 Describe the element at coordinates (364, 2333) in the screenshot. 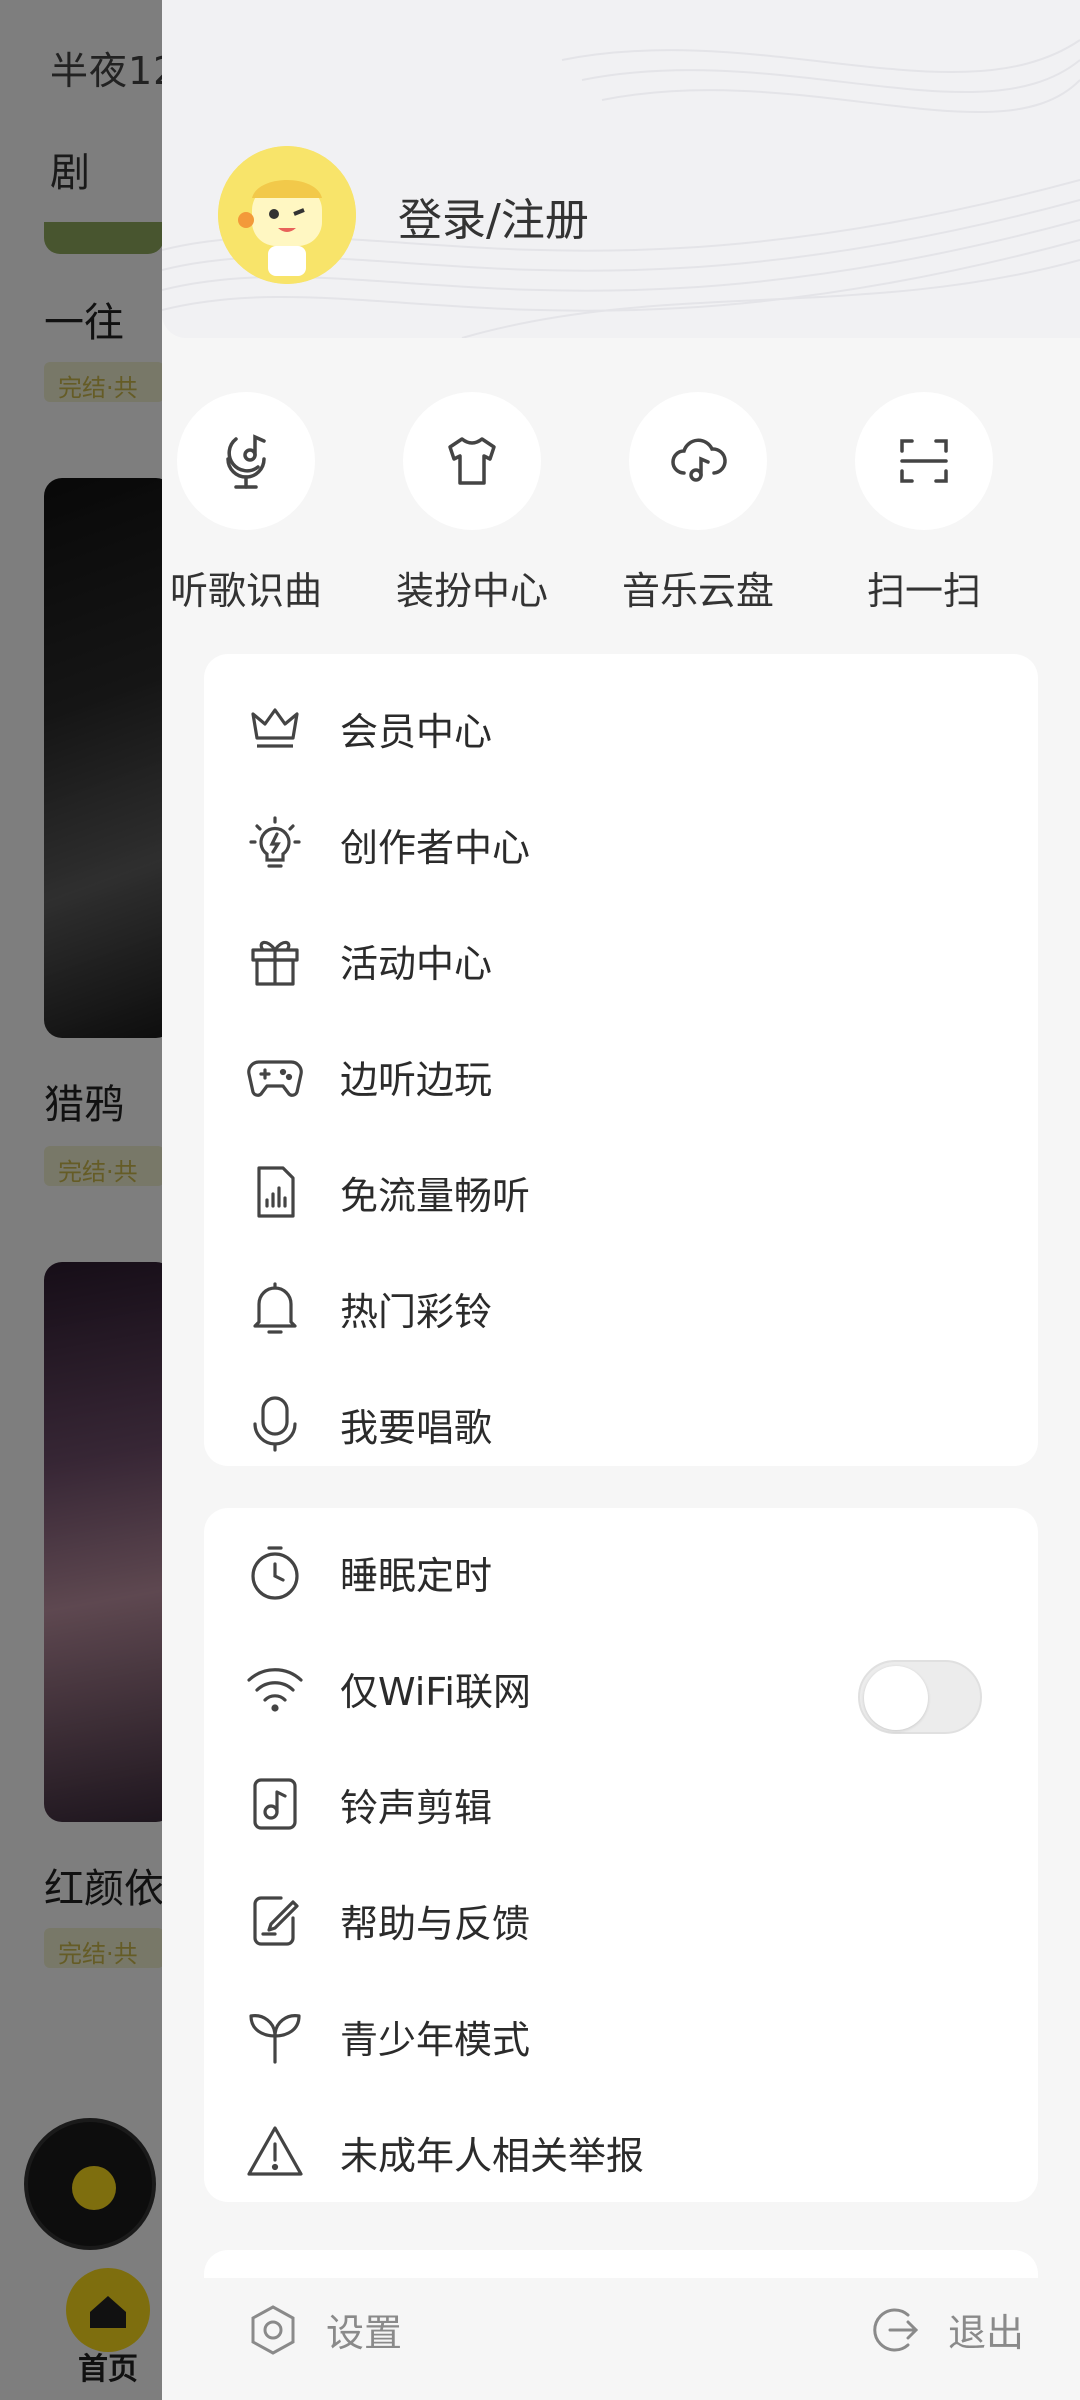

I see `settings-label: 设置` at that location.